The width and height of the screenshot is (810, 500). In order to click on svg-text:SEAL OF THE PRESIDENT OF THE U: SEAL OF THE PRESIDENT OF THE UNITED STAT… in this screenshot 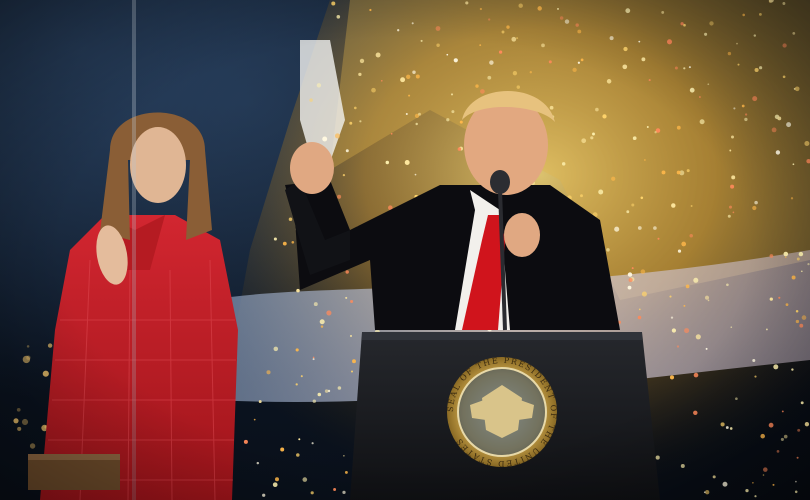, I will do `click(502, 412)`.